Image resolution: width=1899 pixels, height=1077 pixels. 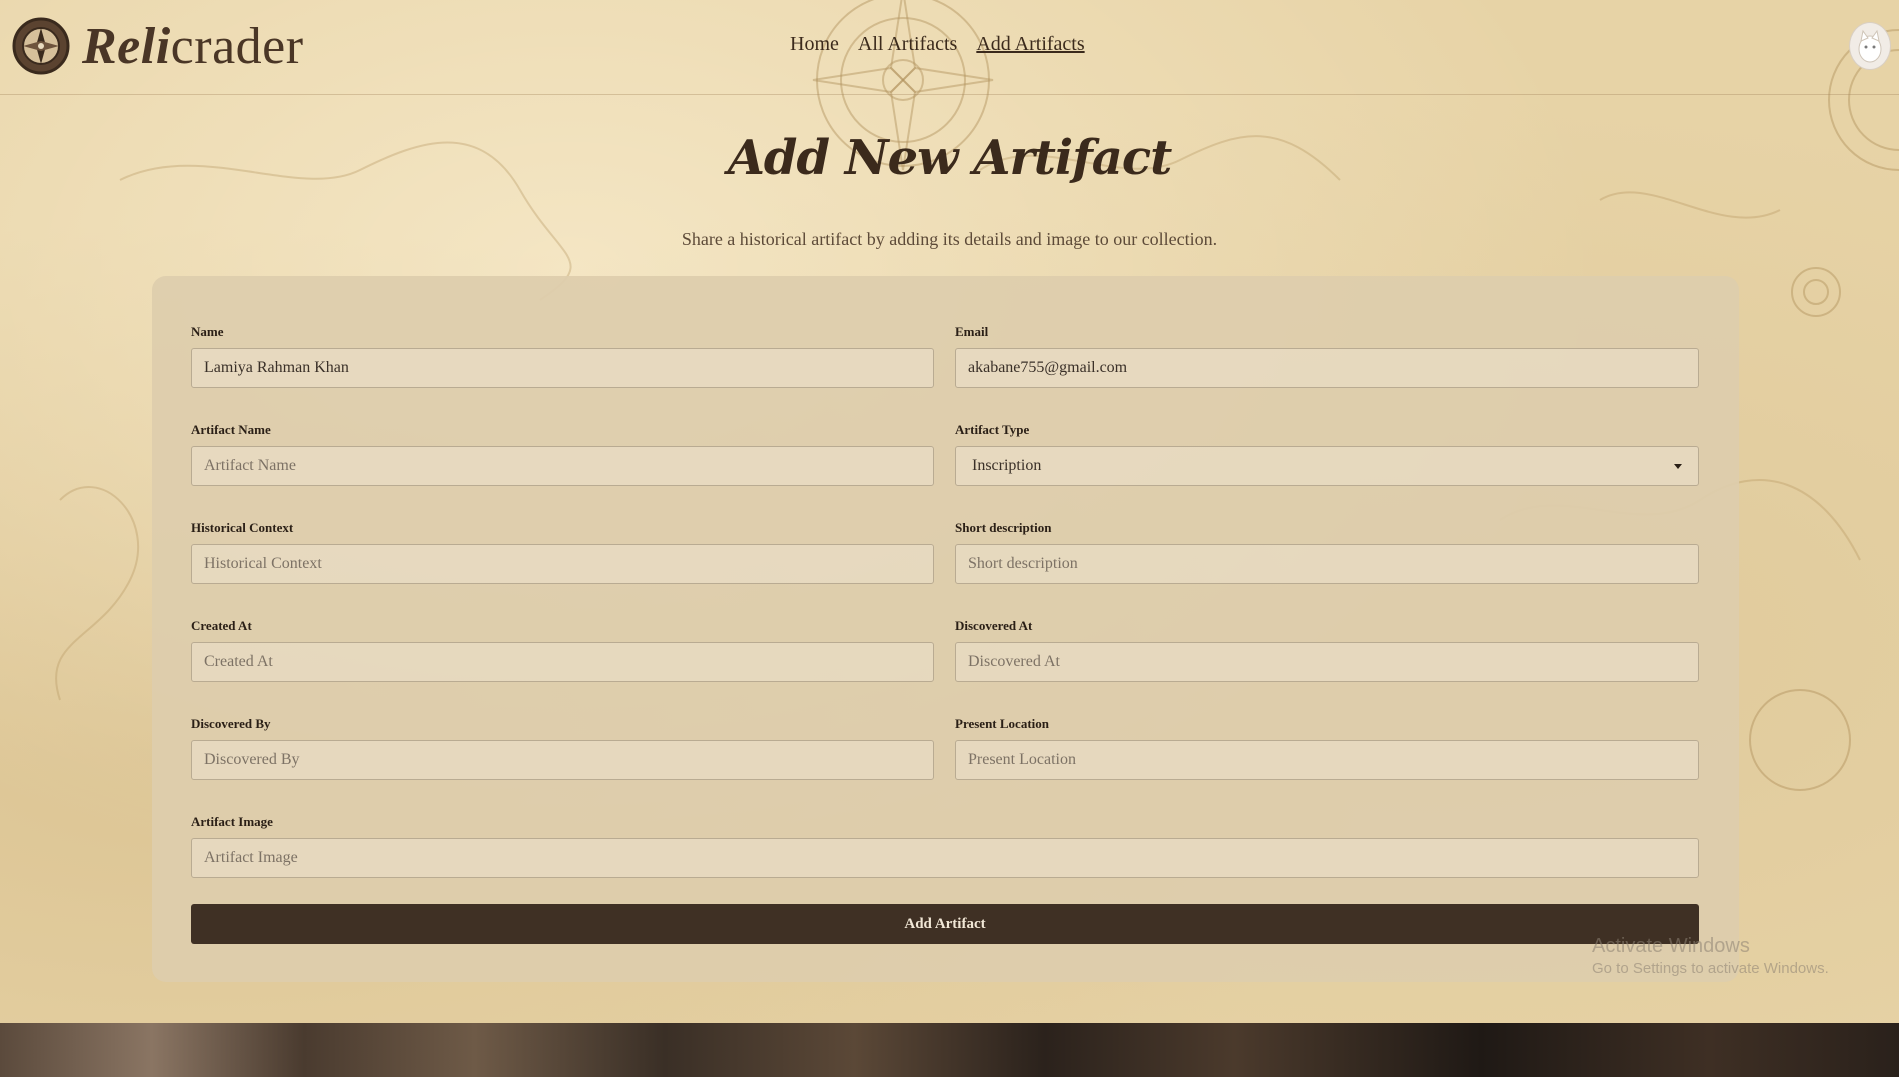 What do you see at coordinates (1327, 564) in the screenshot?
I see `short-description-input: Short description` at bounding box center [1327, 564].